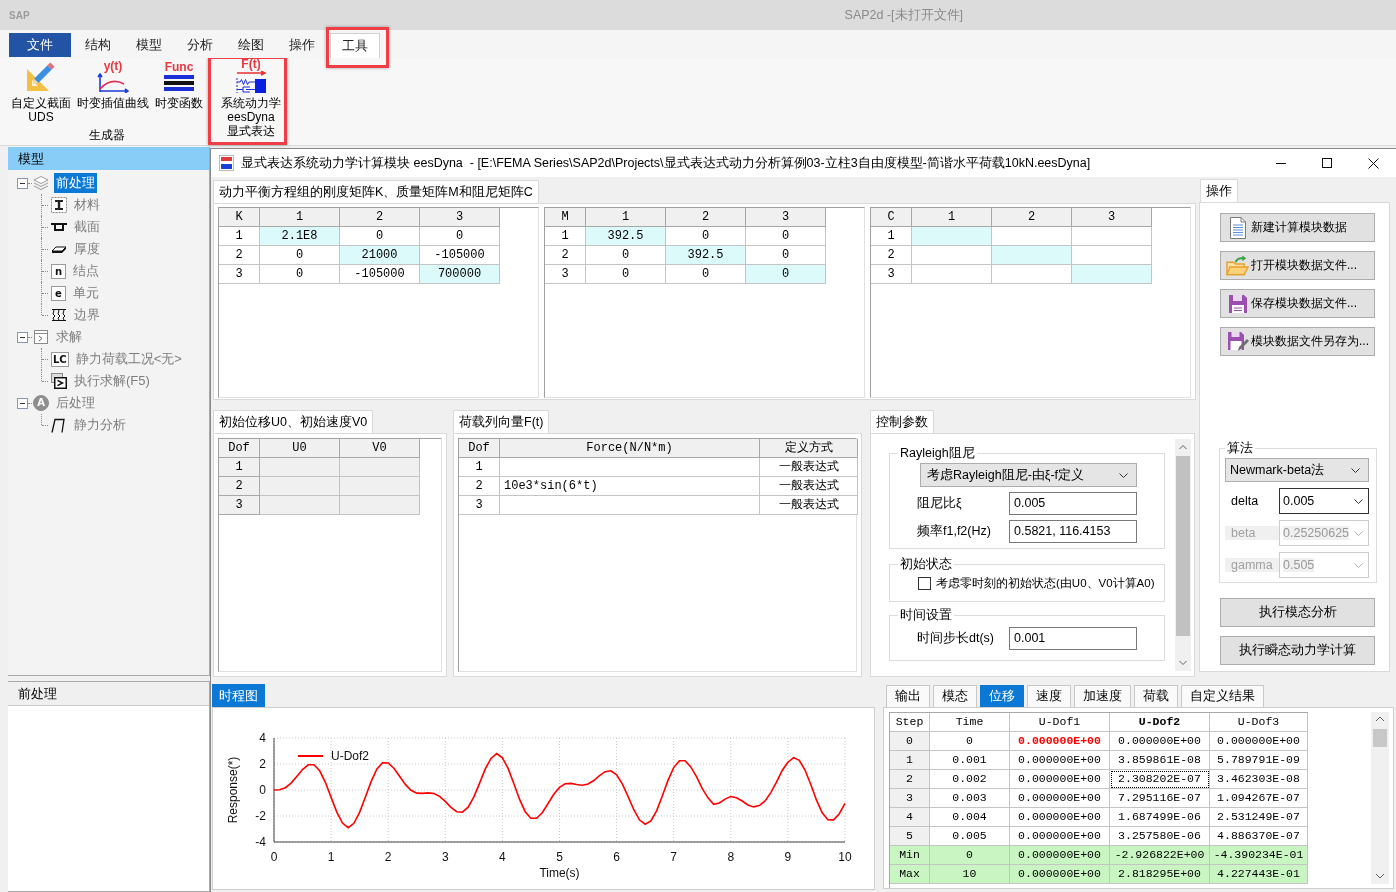 This screenshot has width=1396, height=892. What do you see at coordinates (626, 236) in the screenshot?
I see `table-cell: 392.5` at bounding box center [626, 236].